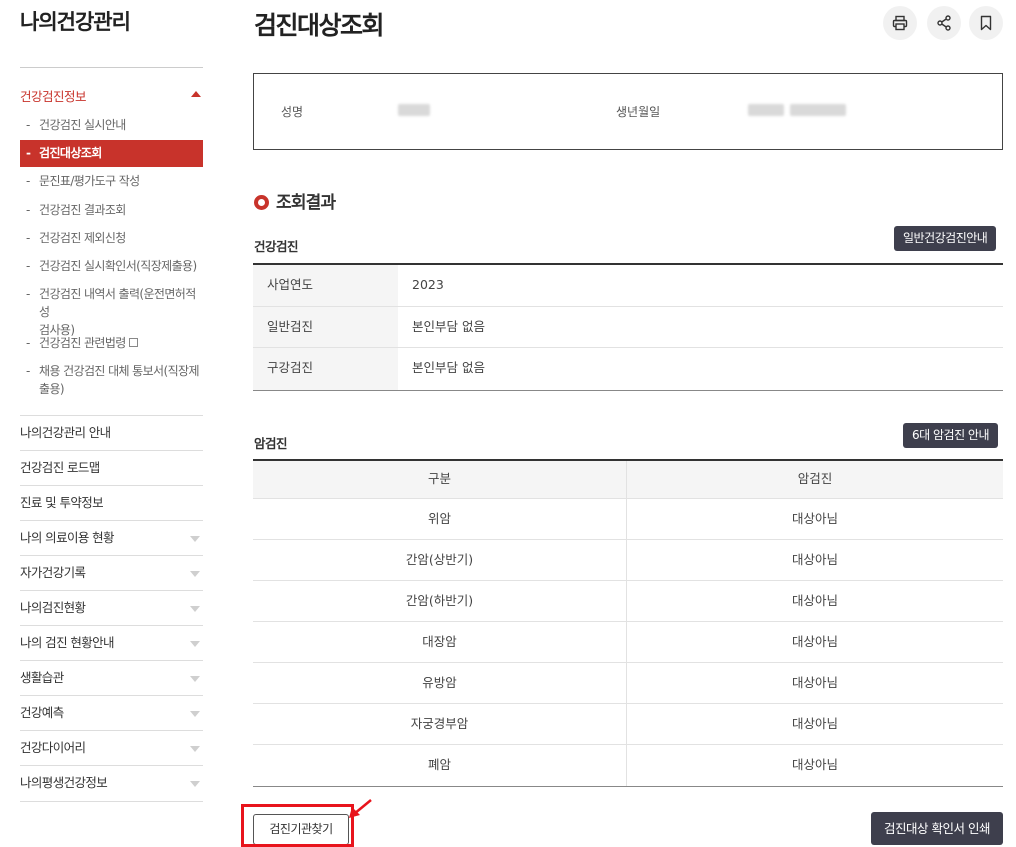 The image size is (1016, 847). Describe the element at coordinates (111, 380) in the screenshot. I see `sidebar-subitem-employment-notice: - 채용 건강검진 대체 통보서(직장제 출용)` at that location.